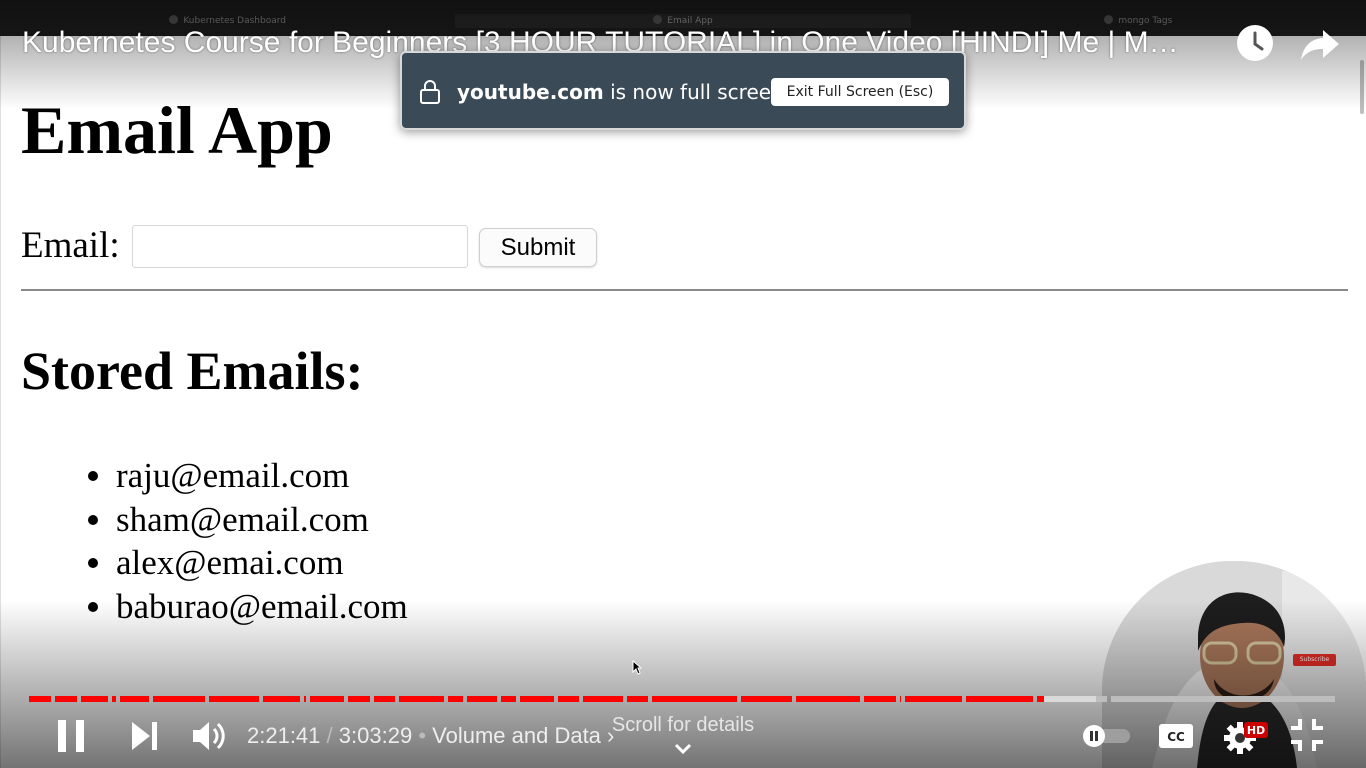 The width and height of the screenshot is (1366, 768). I want to click on notice-domain: youtube.com, so click(530, 92).